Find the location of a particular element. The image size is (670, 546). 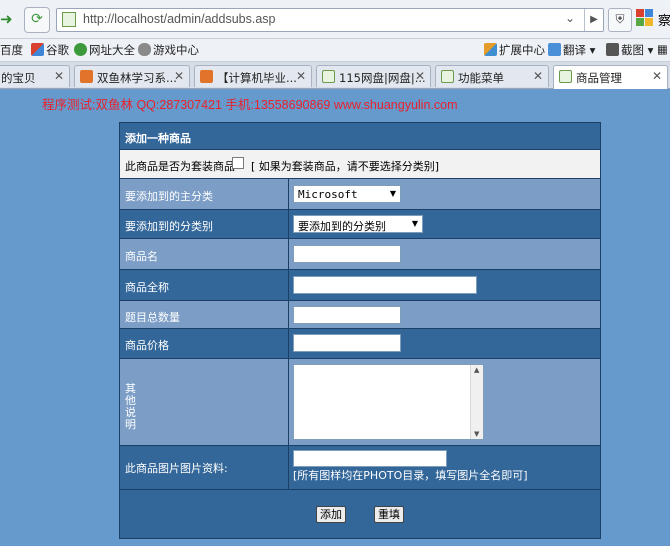

security-shield-button: ⛨ is located at coordinates (620, 20).